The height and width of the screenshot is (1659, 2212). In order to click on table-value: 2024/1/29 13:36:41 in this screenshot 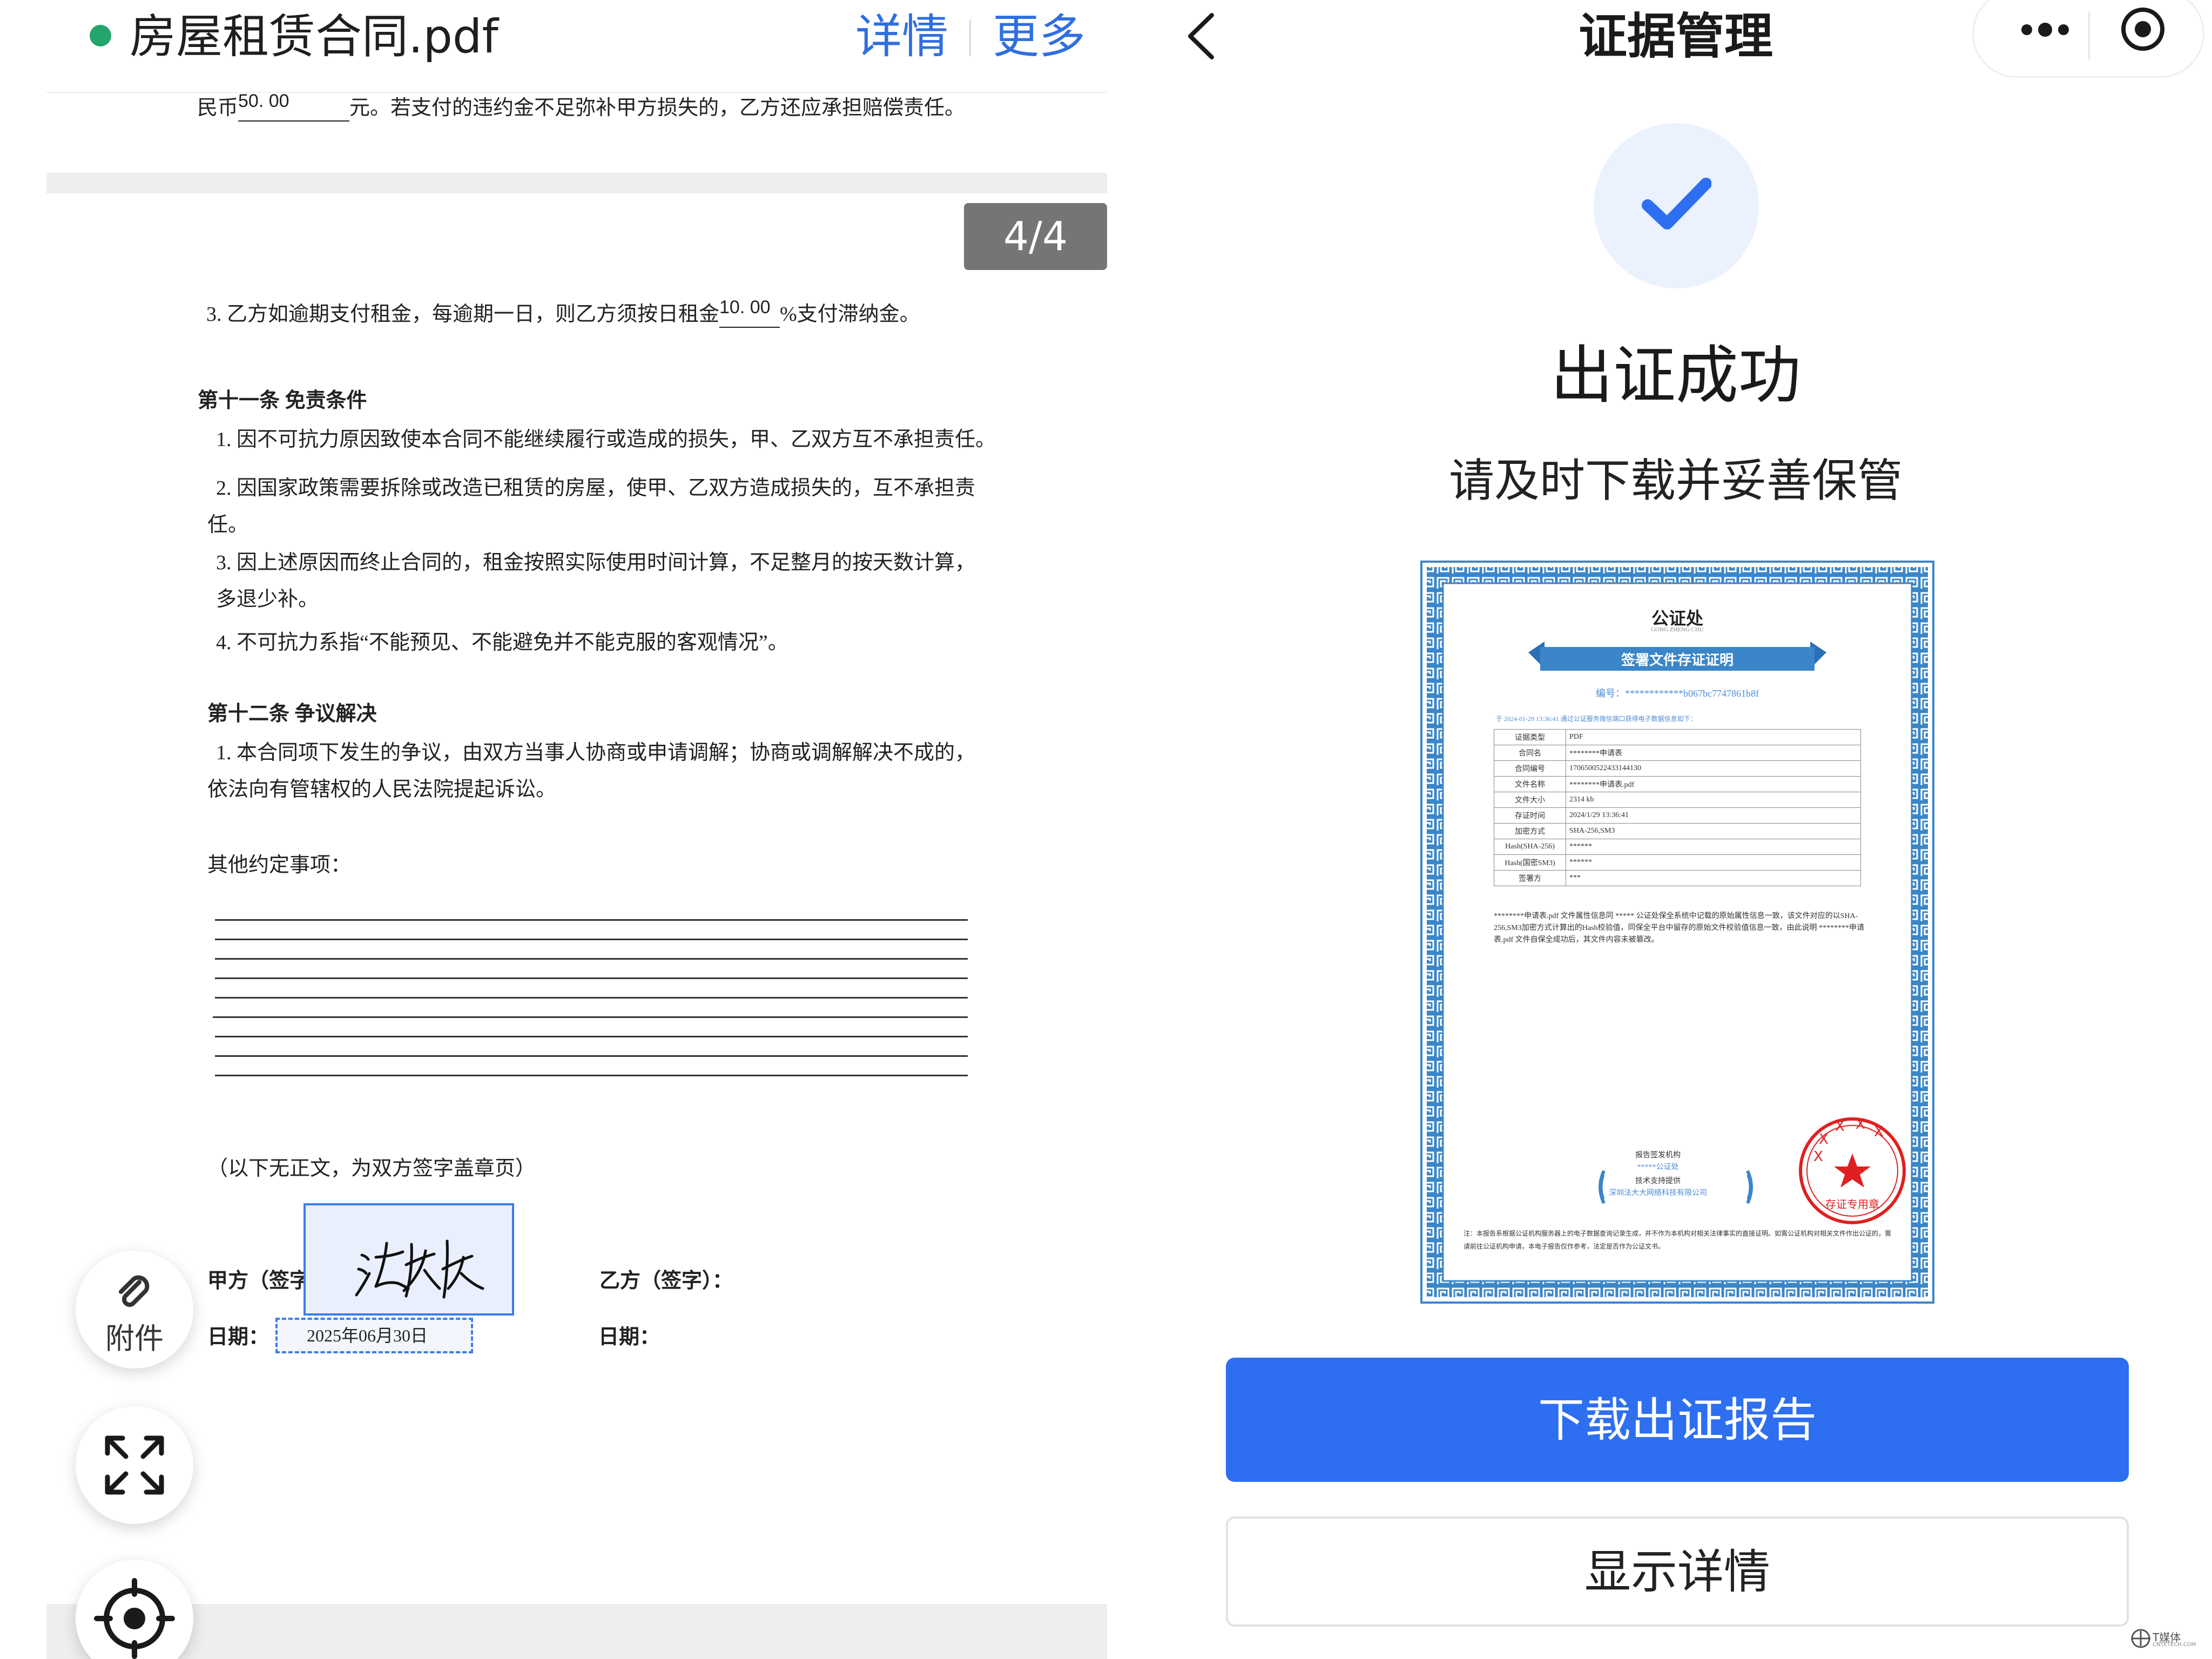, I will do `click(1713, 815)`.